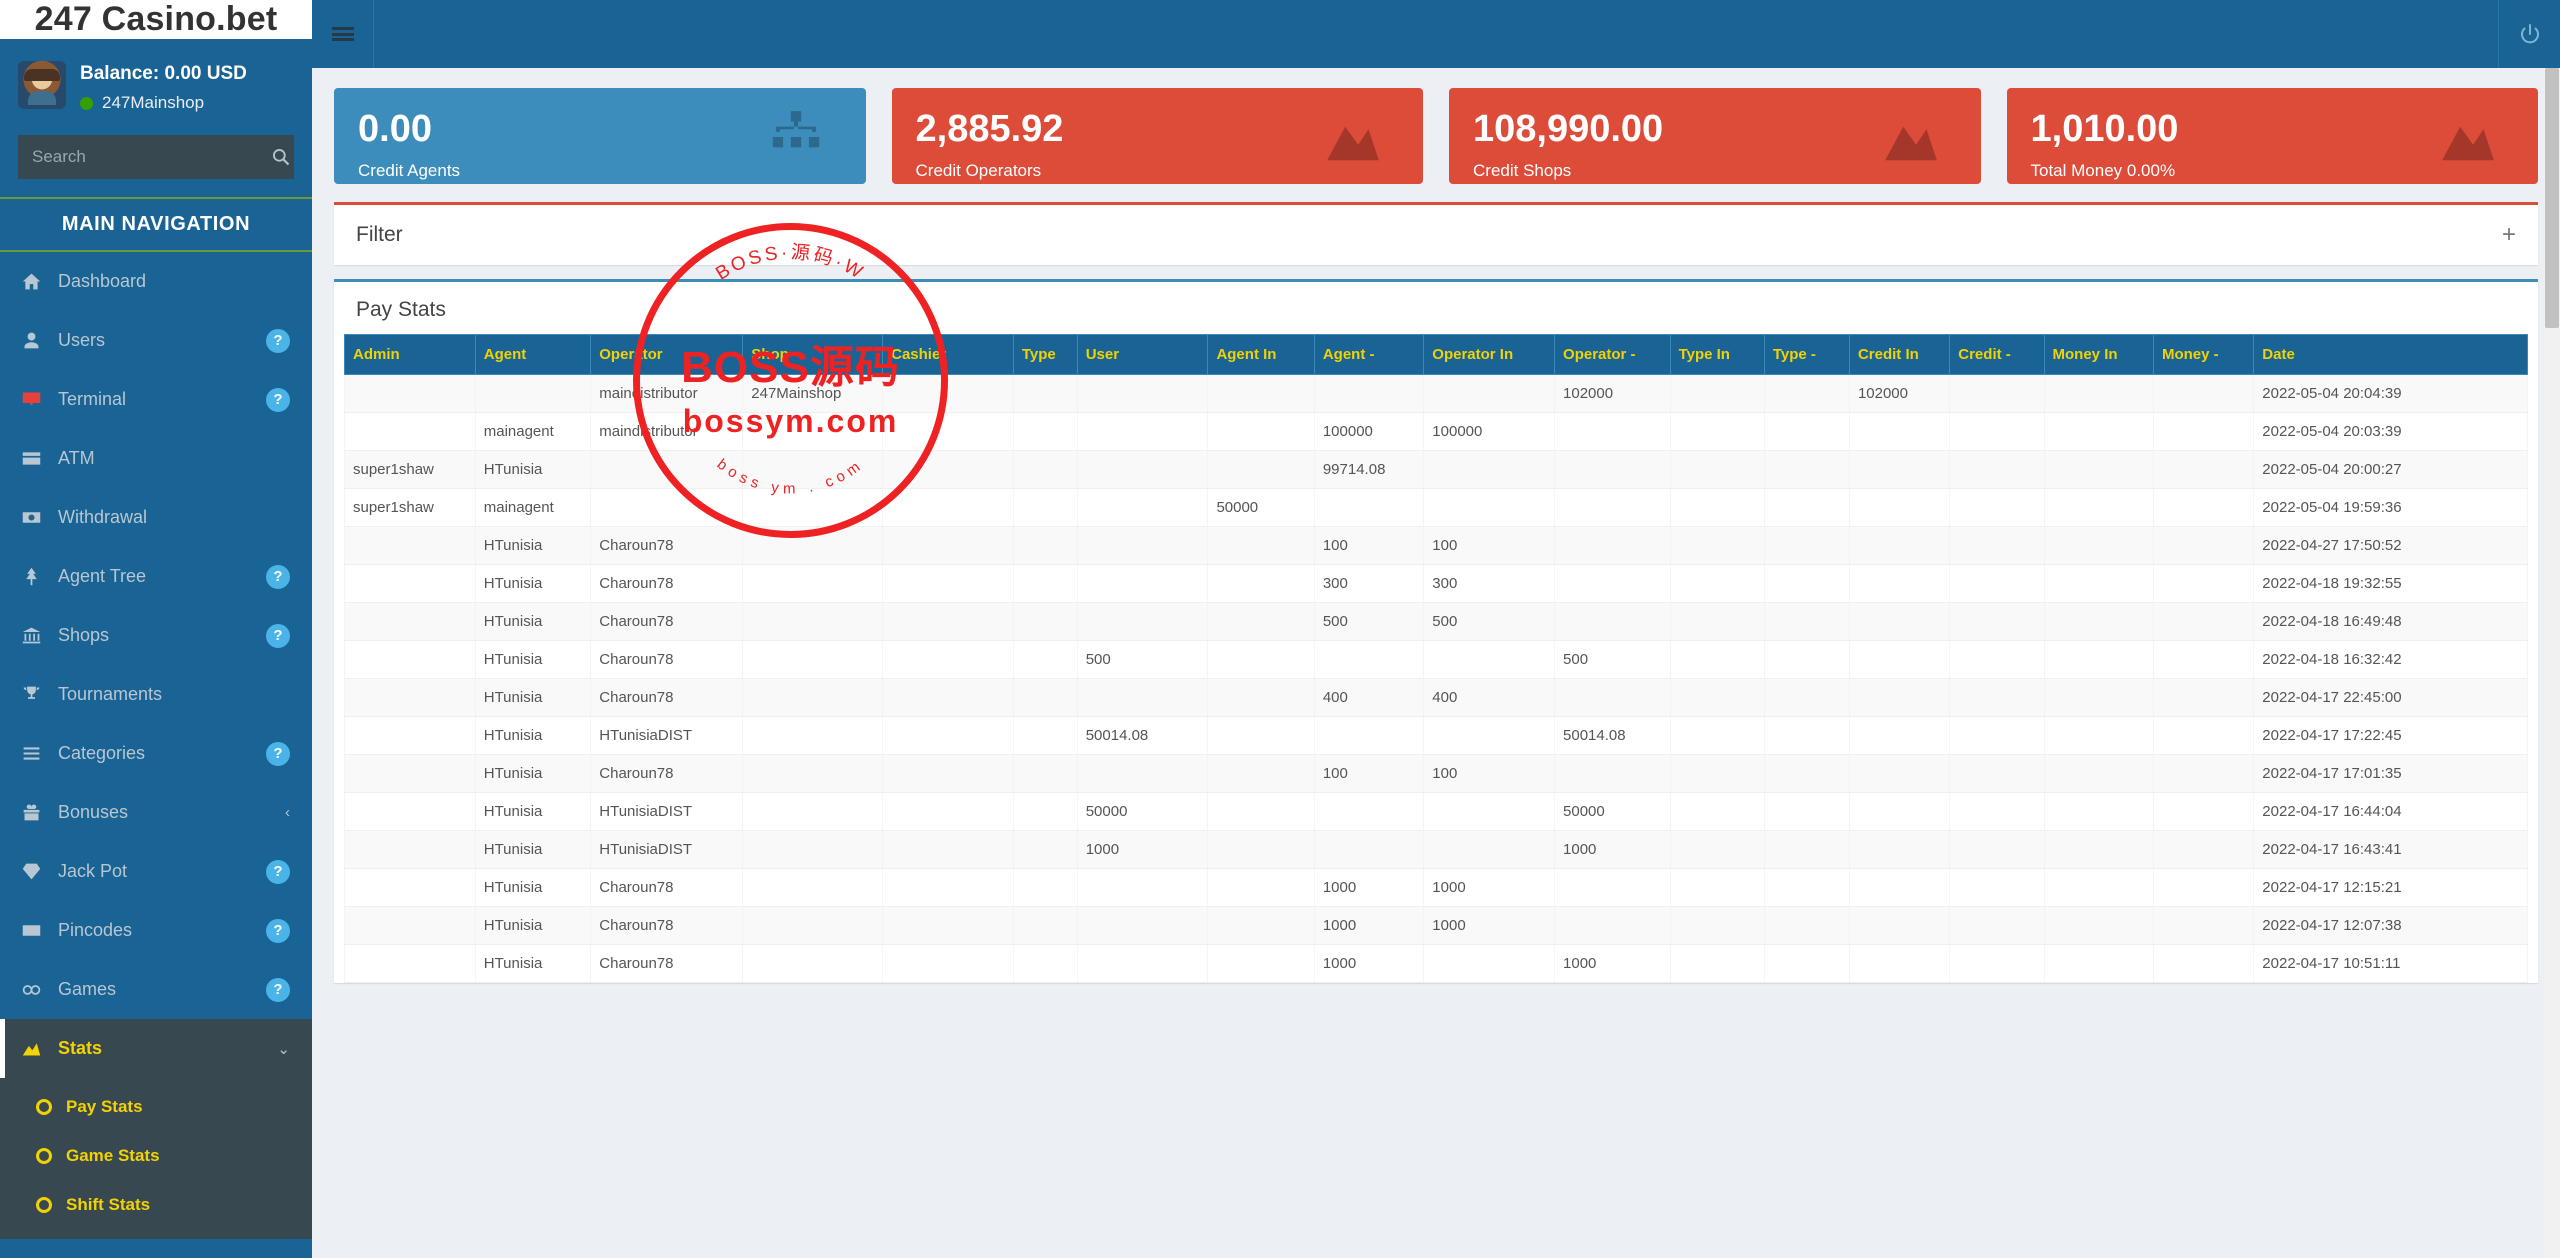 The image size is (2560, 1258). I want to click on sidebar-item-activity-log: Activity Log‹, so click(156, 1248).